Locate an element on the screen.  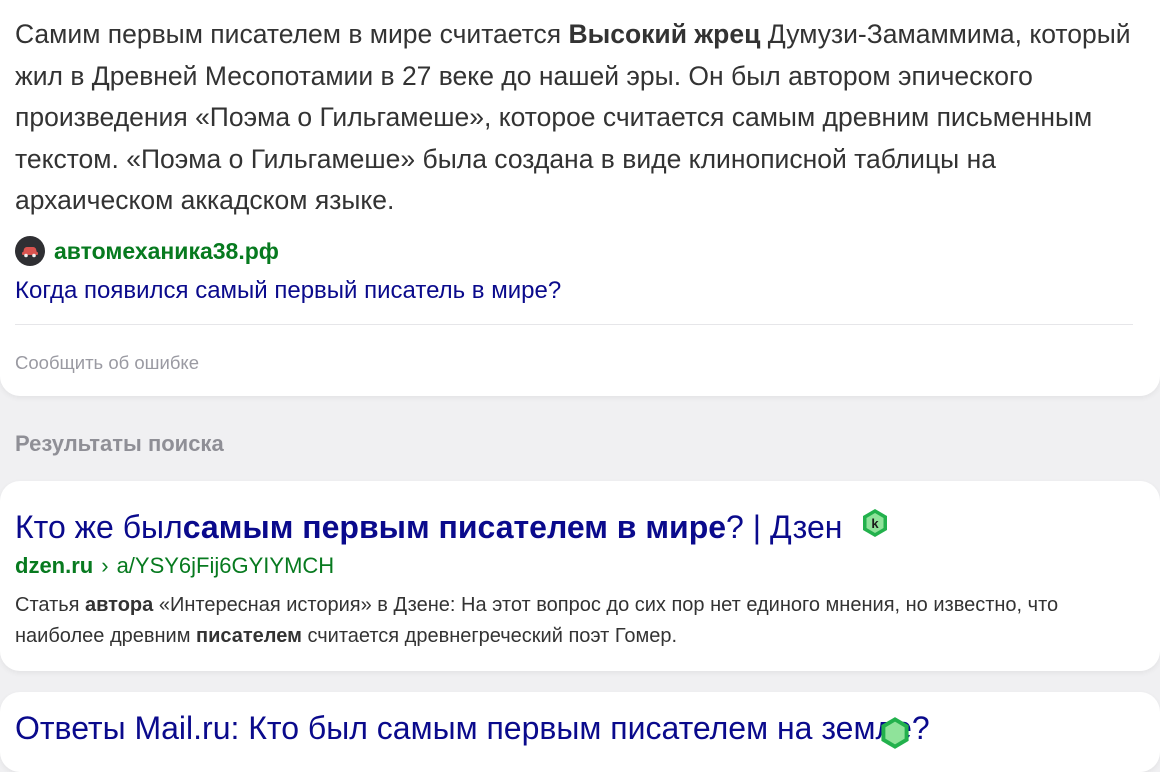
result-url: dzen.ru › a/YSY6jFij6GYIYMCH is located at coordinates (580, 566).